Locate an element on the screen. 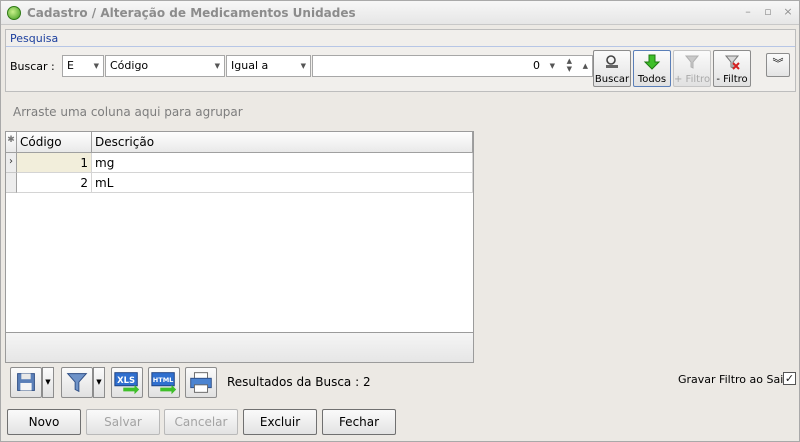 The image size is (800, 442). floppy-disk-icon is located at coordinates (26, 382).